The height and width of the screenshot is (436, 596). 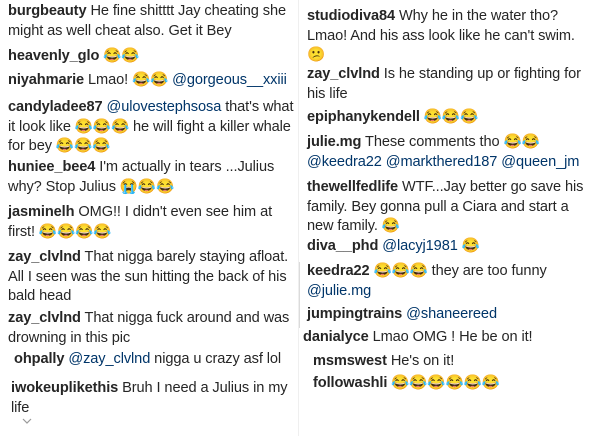 What do you see at coordinates (41, 212) in the screenshot?
I see `comment-username: jasminelh` at bounding box center [41, 212].